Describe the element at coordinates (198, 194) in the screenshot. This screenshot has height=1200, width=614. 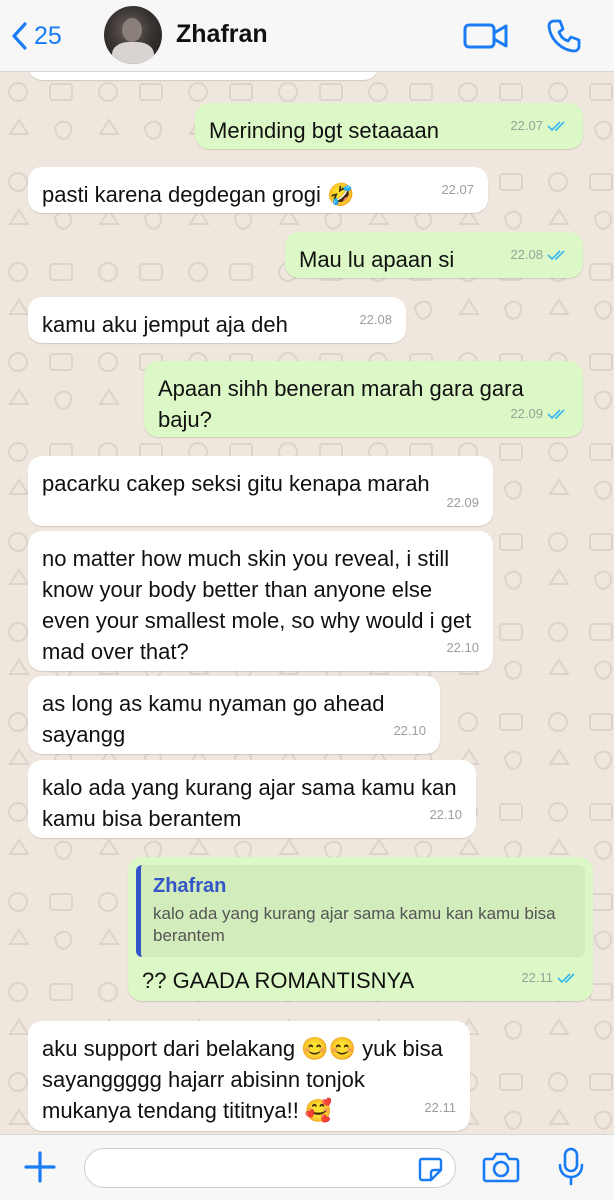
I see `message-text: pasti karena degdegan grogi 🤣` at that location.